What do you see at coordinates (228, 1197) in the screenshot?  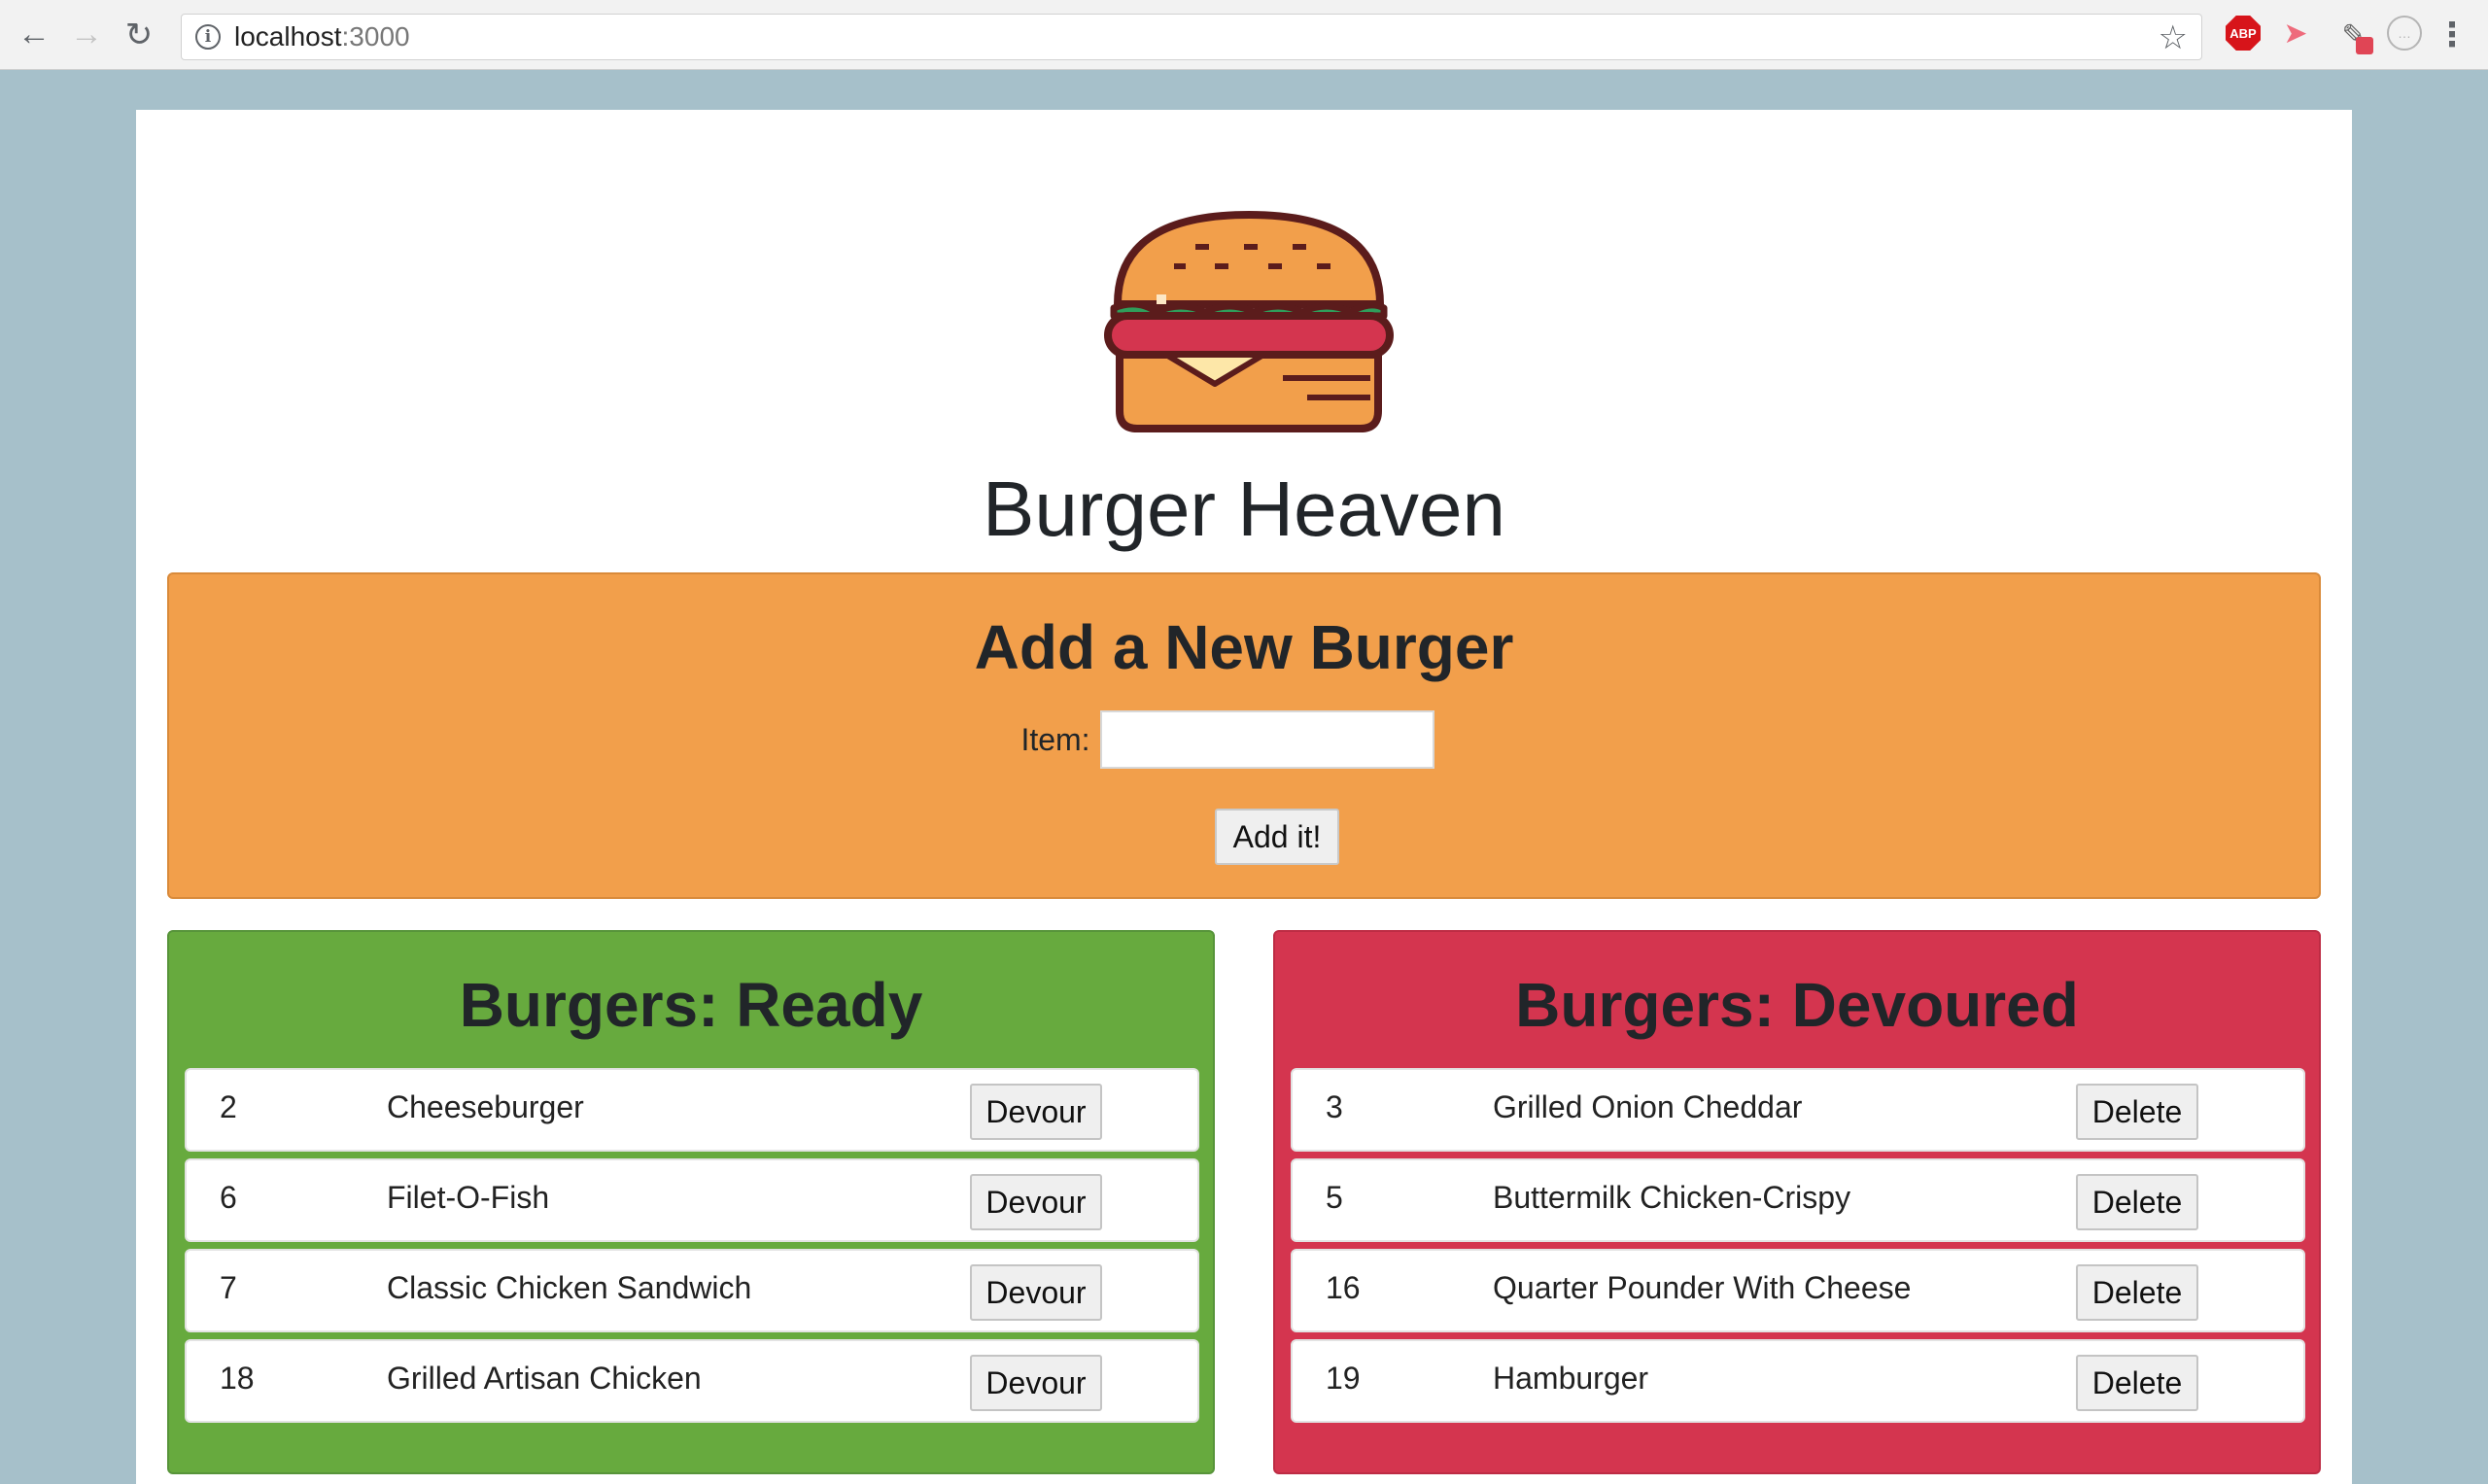 I see `burger-id: 6` at bounding box center [228, 1197].